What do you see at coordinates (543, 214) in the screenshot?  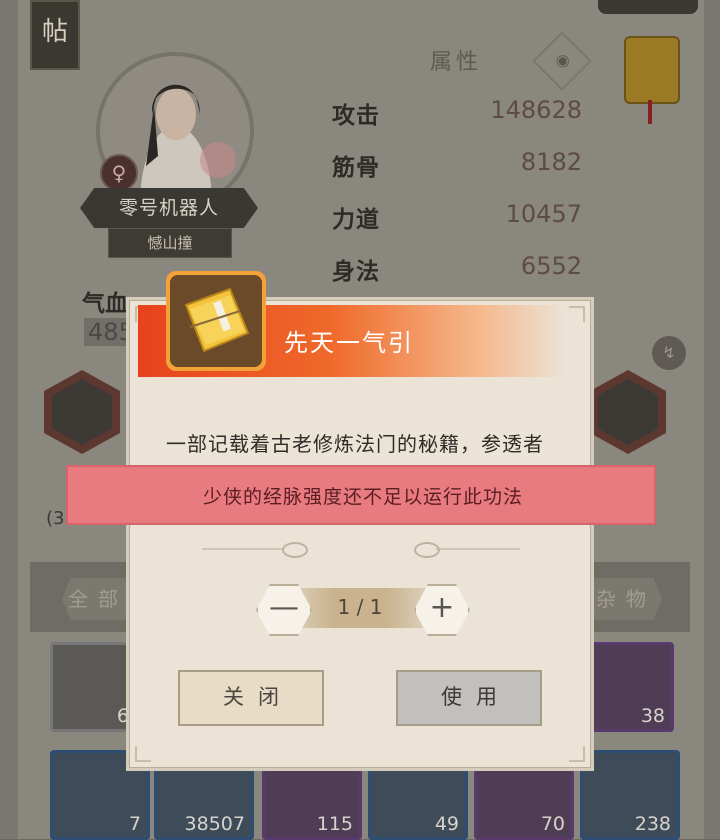 I see `stat-value: 10457` at bounding box center [543, 214].